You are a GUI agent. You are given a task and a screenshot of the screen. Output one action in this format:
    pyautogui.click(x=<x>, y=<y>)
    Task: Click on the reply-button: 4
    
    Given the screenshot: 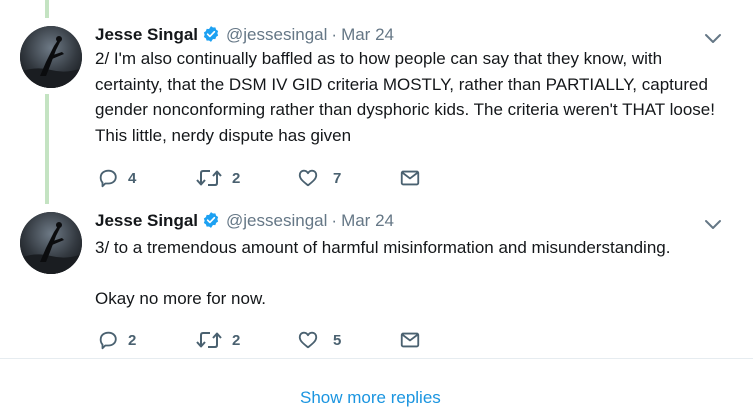 What is the action you would take?
    pyautogui.click(x=116, y=178)
    